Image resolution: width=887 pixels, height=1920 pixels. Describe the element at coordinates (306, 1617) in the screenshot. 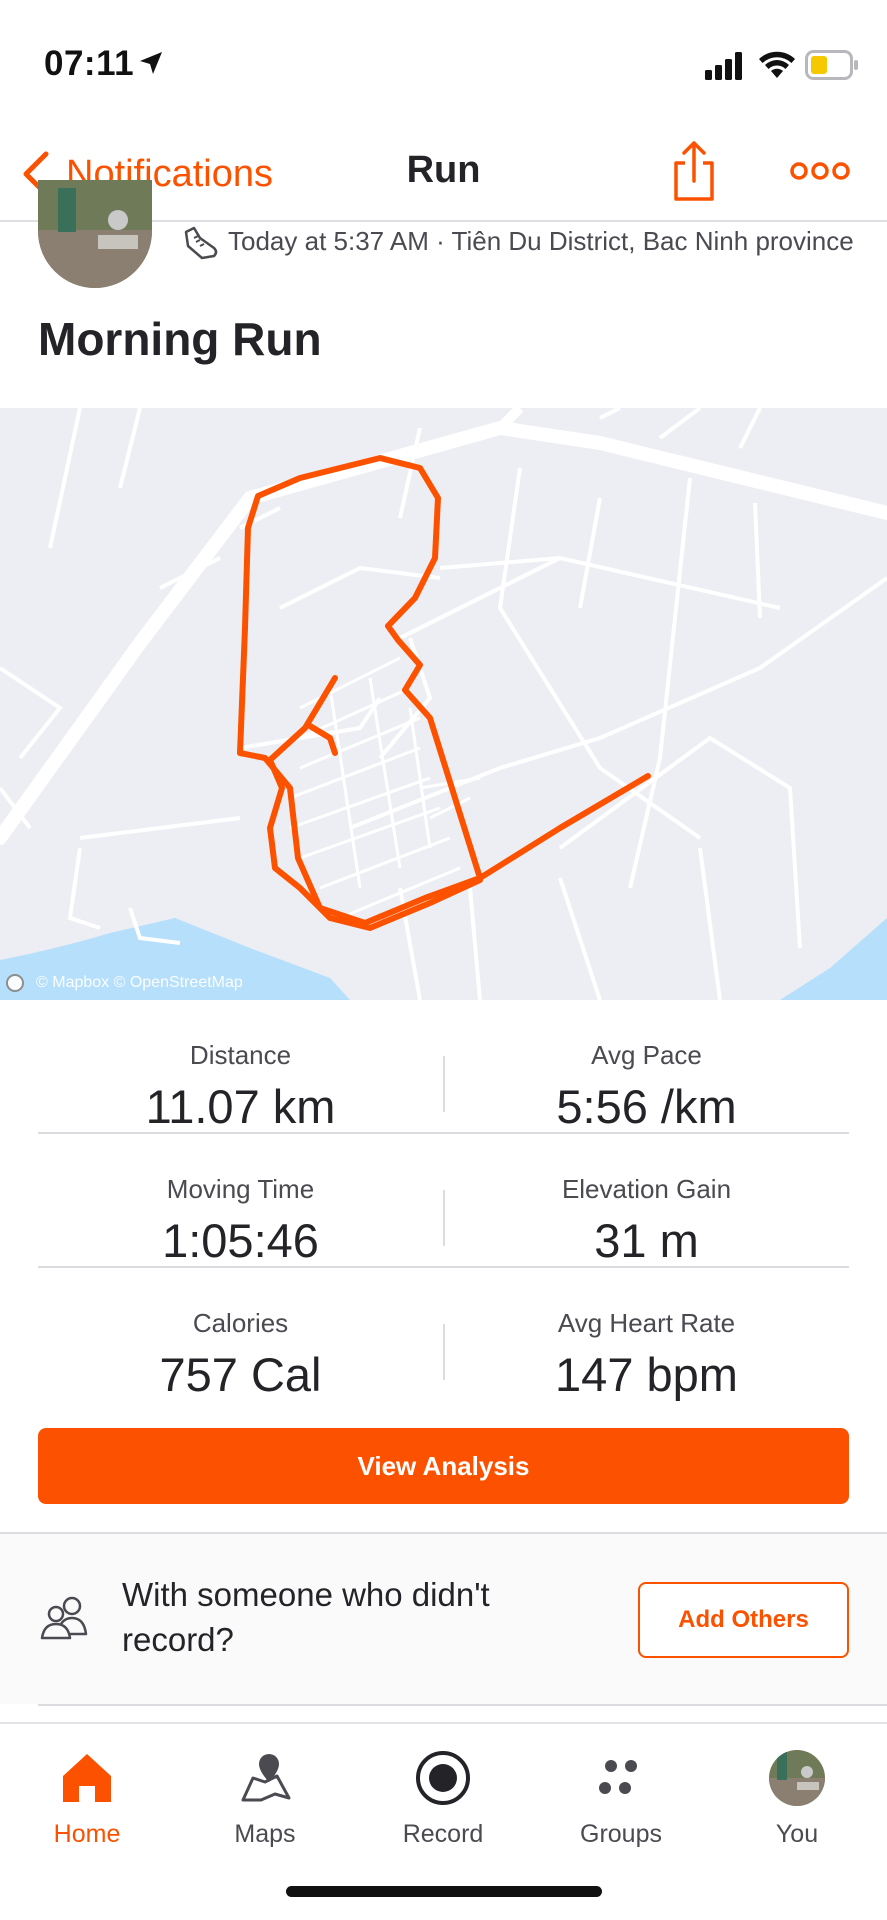

I see `with-others-text: With someone who didn't record?` at that location.